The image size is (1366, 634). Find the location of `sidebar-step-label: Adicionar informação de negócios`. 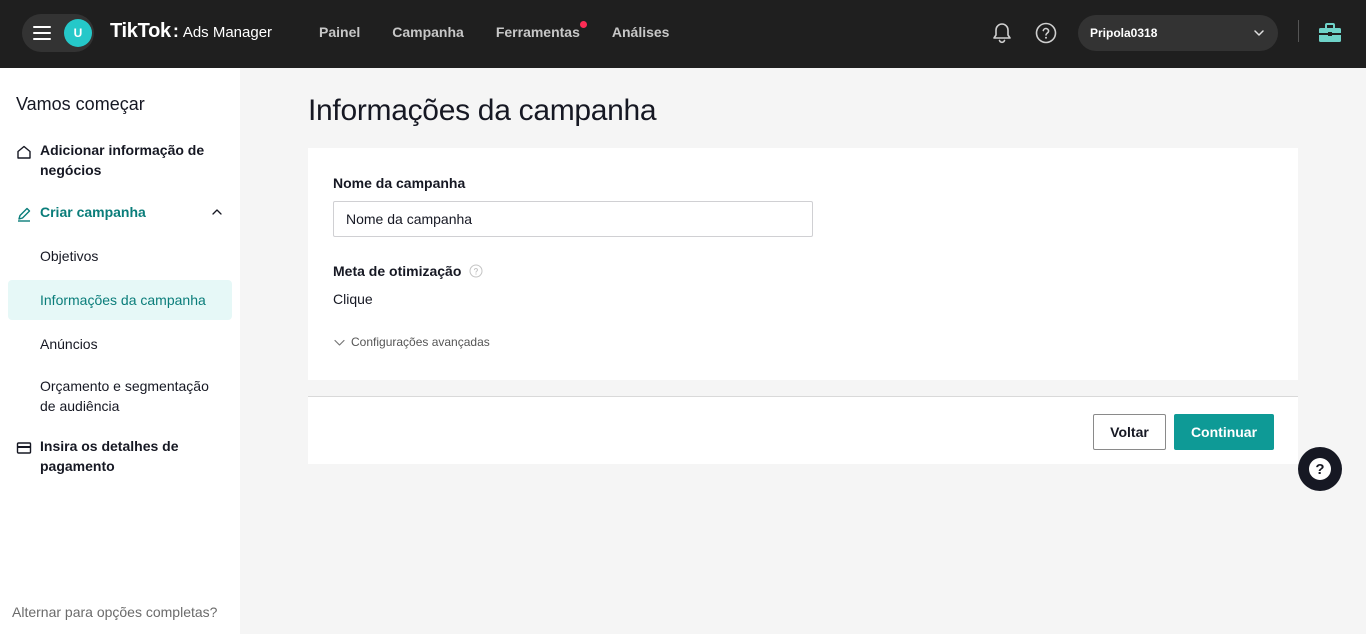

sidebar-step-label: Adicionar informação de negócios is located at coordinates (122, 160).